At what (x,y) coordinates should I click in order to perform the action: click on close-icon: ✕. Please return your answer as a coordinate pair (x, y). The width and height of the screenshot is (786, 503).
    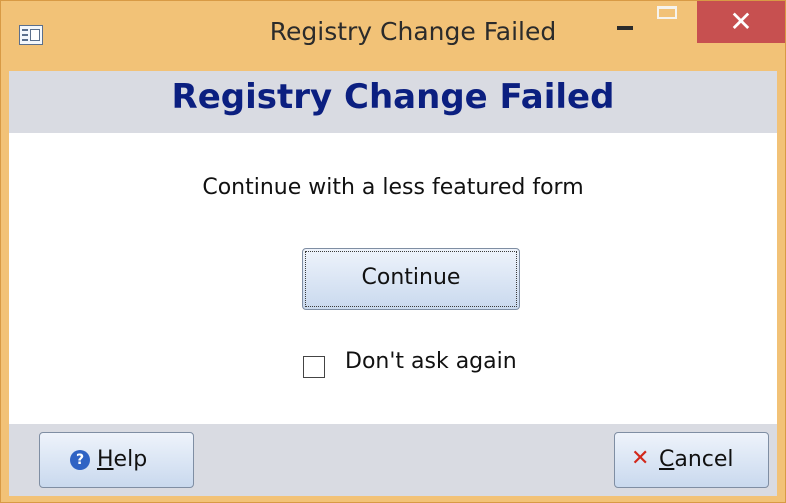
    Looking at the image, I should click on (741, 21).